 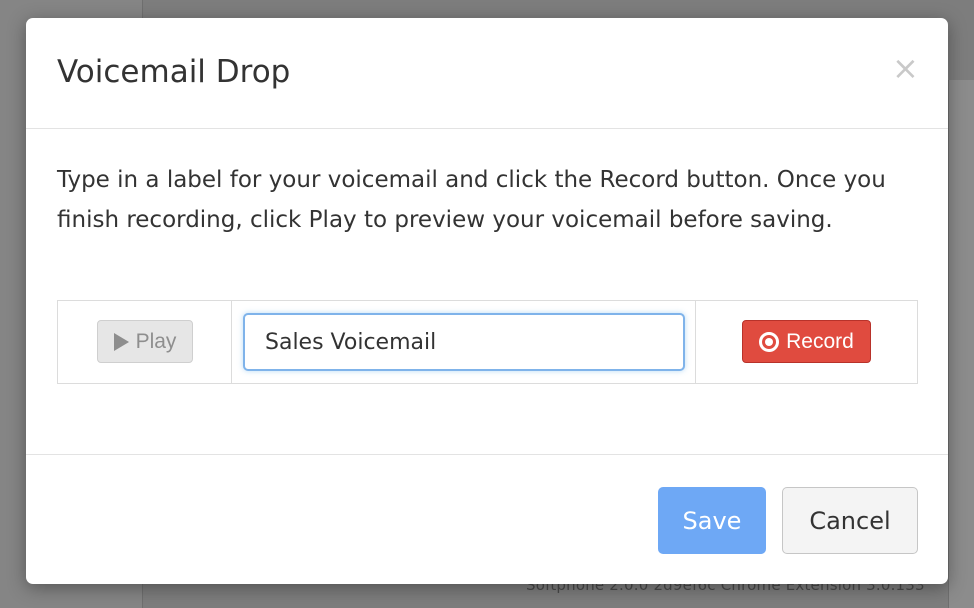 I want to click on play-icon, so click(x=121, y=341).